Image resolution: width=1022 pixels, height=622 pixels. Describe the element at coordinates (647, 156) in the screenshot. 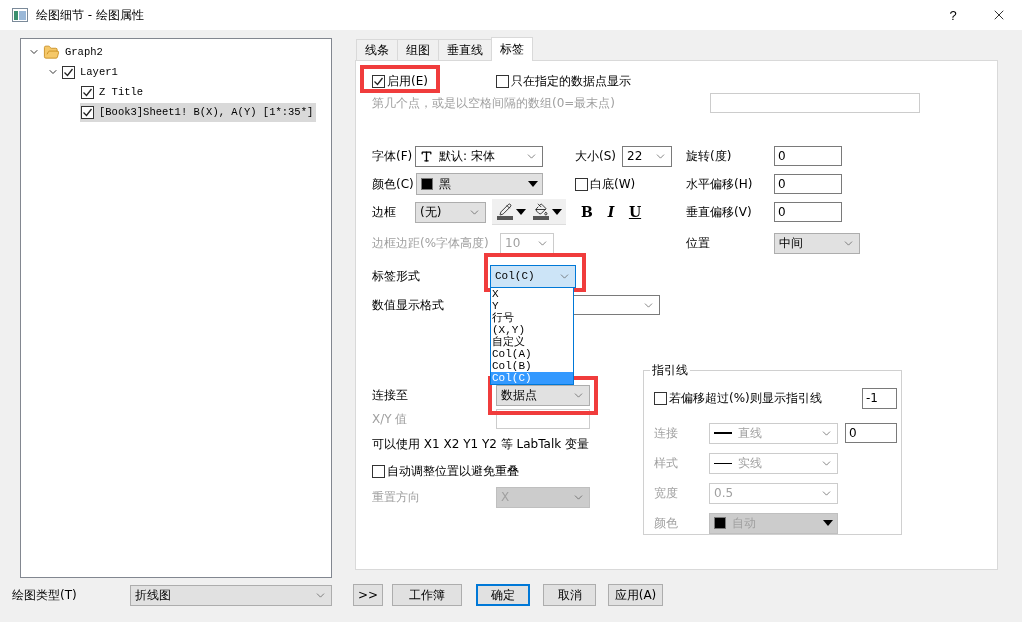

I see `size-dropdown: 22` at that location.